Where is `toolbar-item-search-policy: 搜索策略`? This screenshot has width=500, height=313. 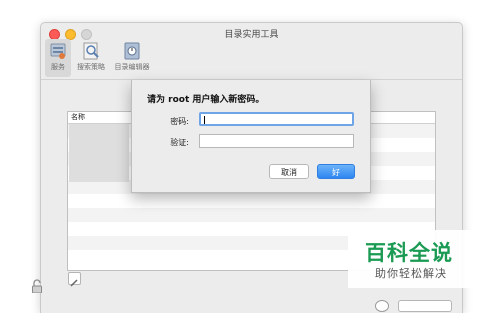 toolbar-item-search-policy: 搜索策略 is located at coordinates (91, 58).